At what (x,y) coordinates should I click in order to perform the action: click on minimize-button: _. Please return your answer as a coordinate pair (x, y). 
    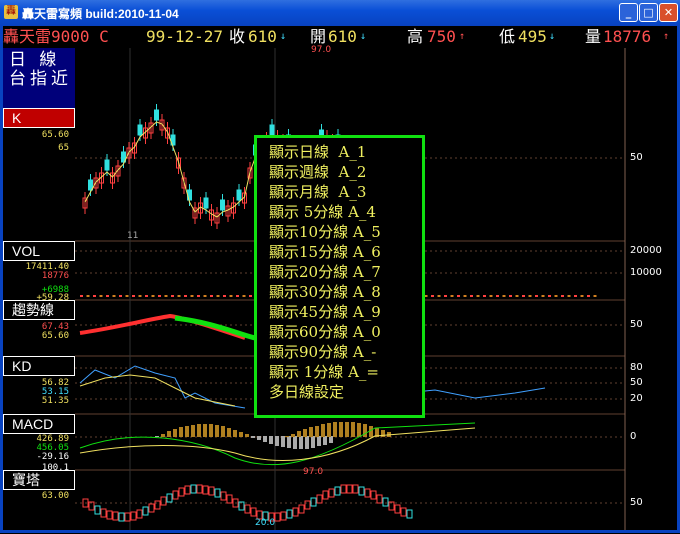
    Looking at the image, I should click on (628, 12).